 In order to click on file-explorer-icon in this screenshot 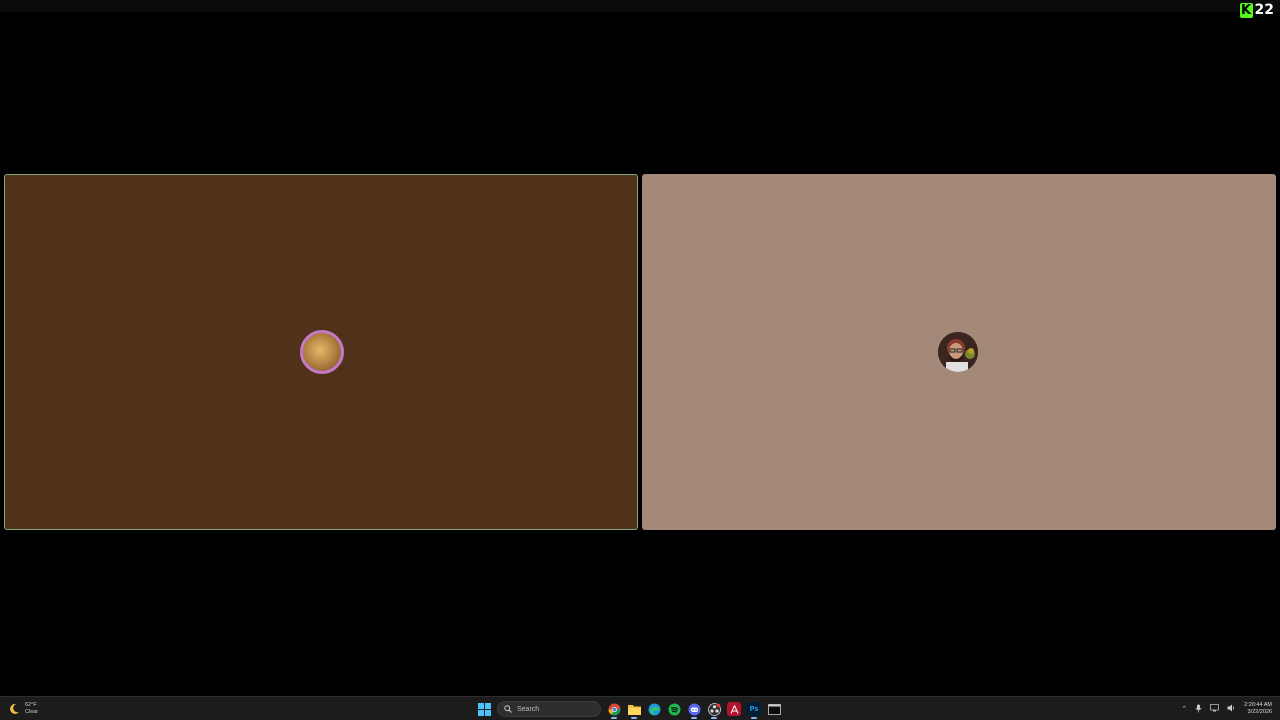, I will do `click(634, 710)`.